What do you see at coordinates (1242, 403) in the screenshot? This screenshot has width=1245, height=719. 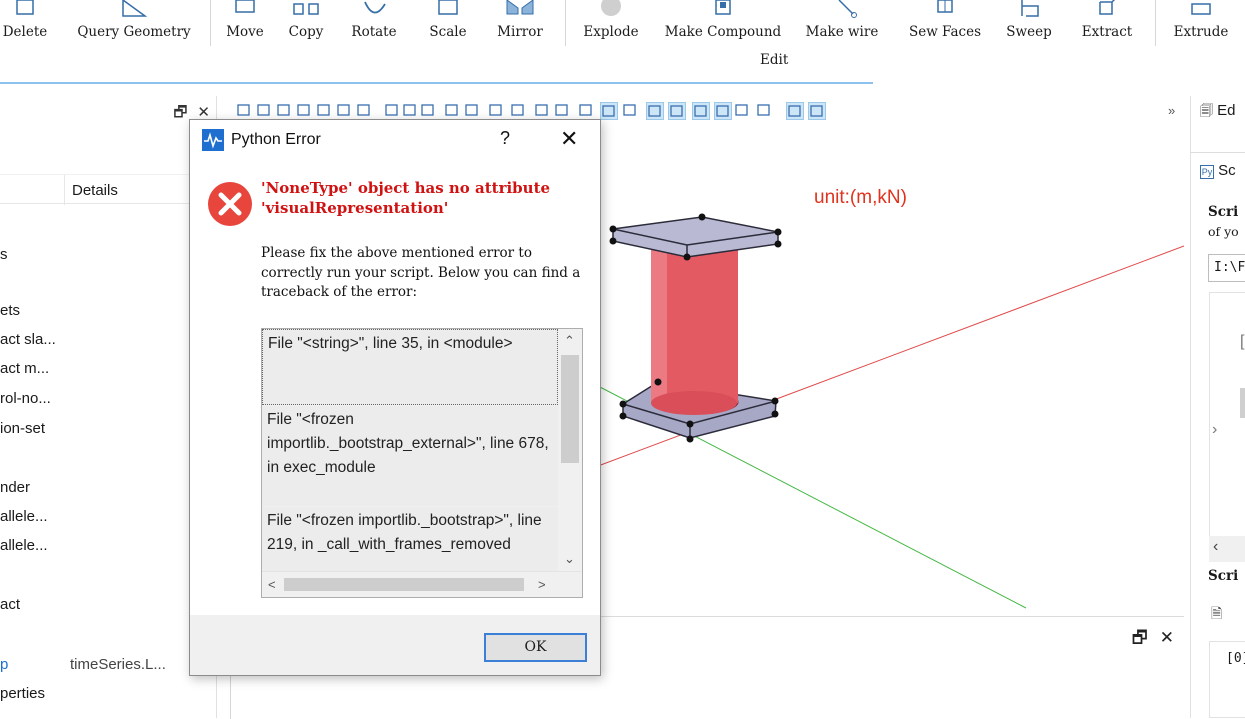 I see `preview-scroll-thumb` at bounding box center [1242, 403].